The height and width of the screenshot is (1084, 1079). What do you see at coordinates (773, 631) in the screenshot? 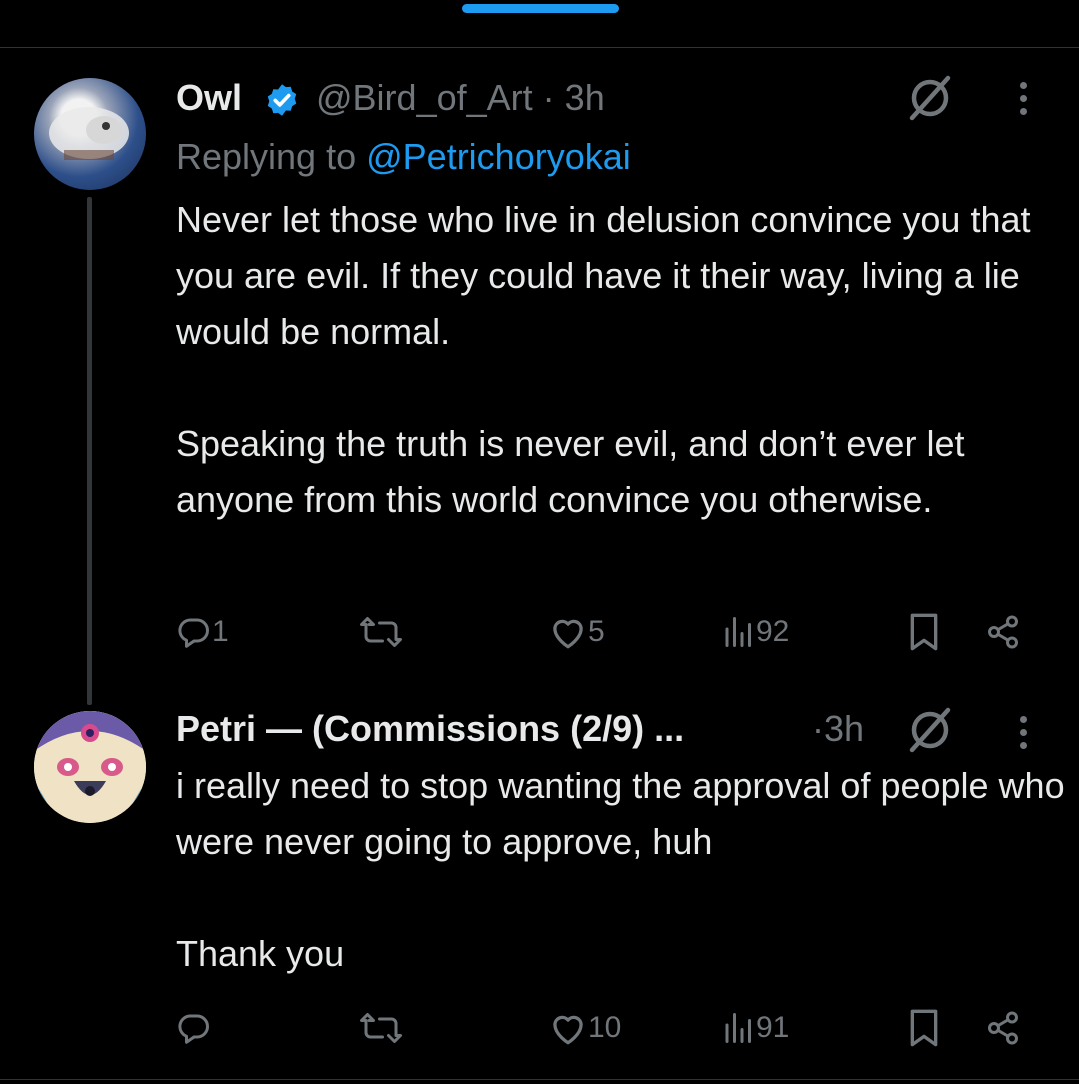
I see `view-count: 92` at bounding box center [773, 631].